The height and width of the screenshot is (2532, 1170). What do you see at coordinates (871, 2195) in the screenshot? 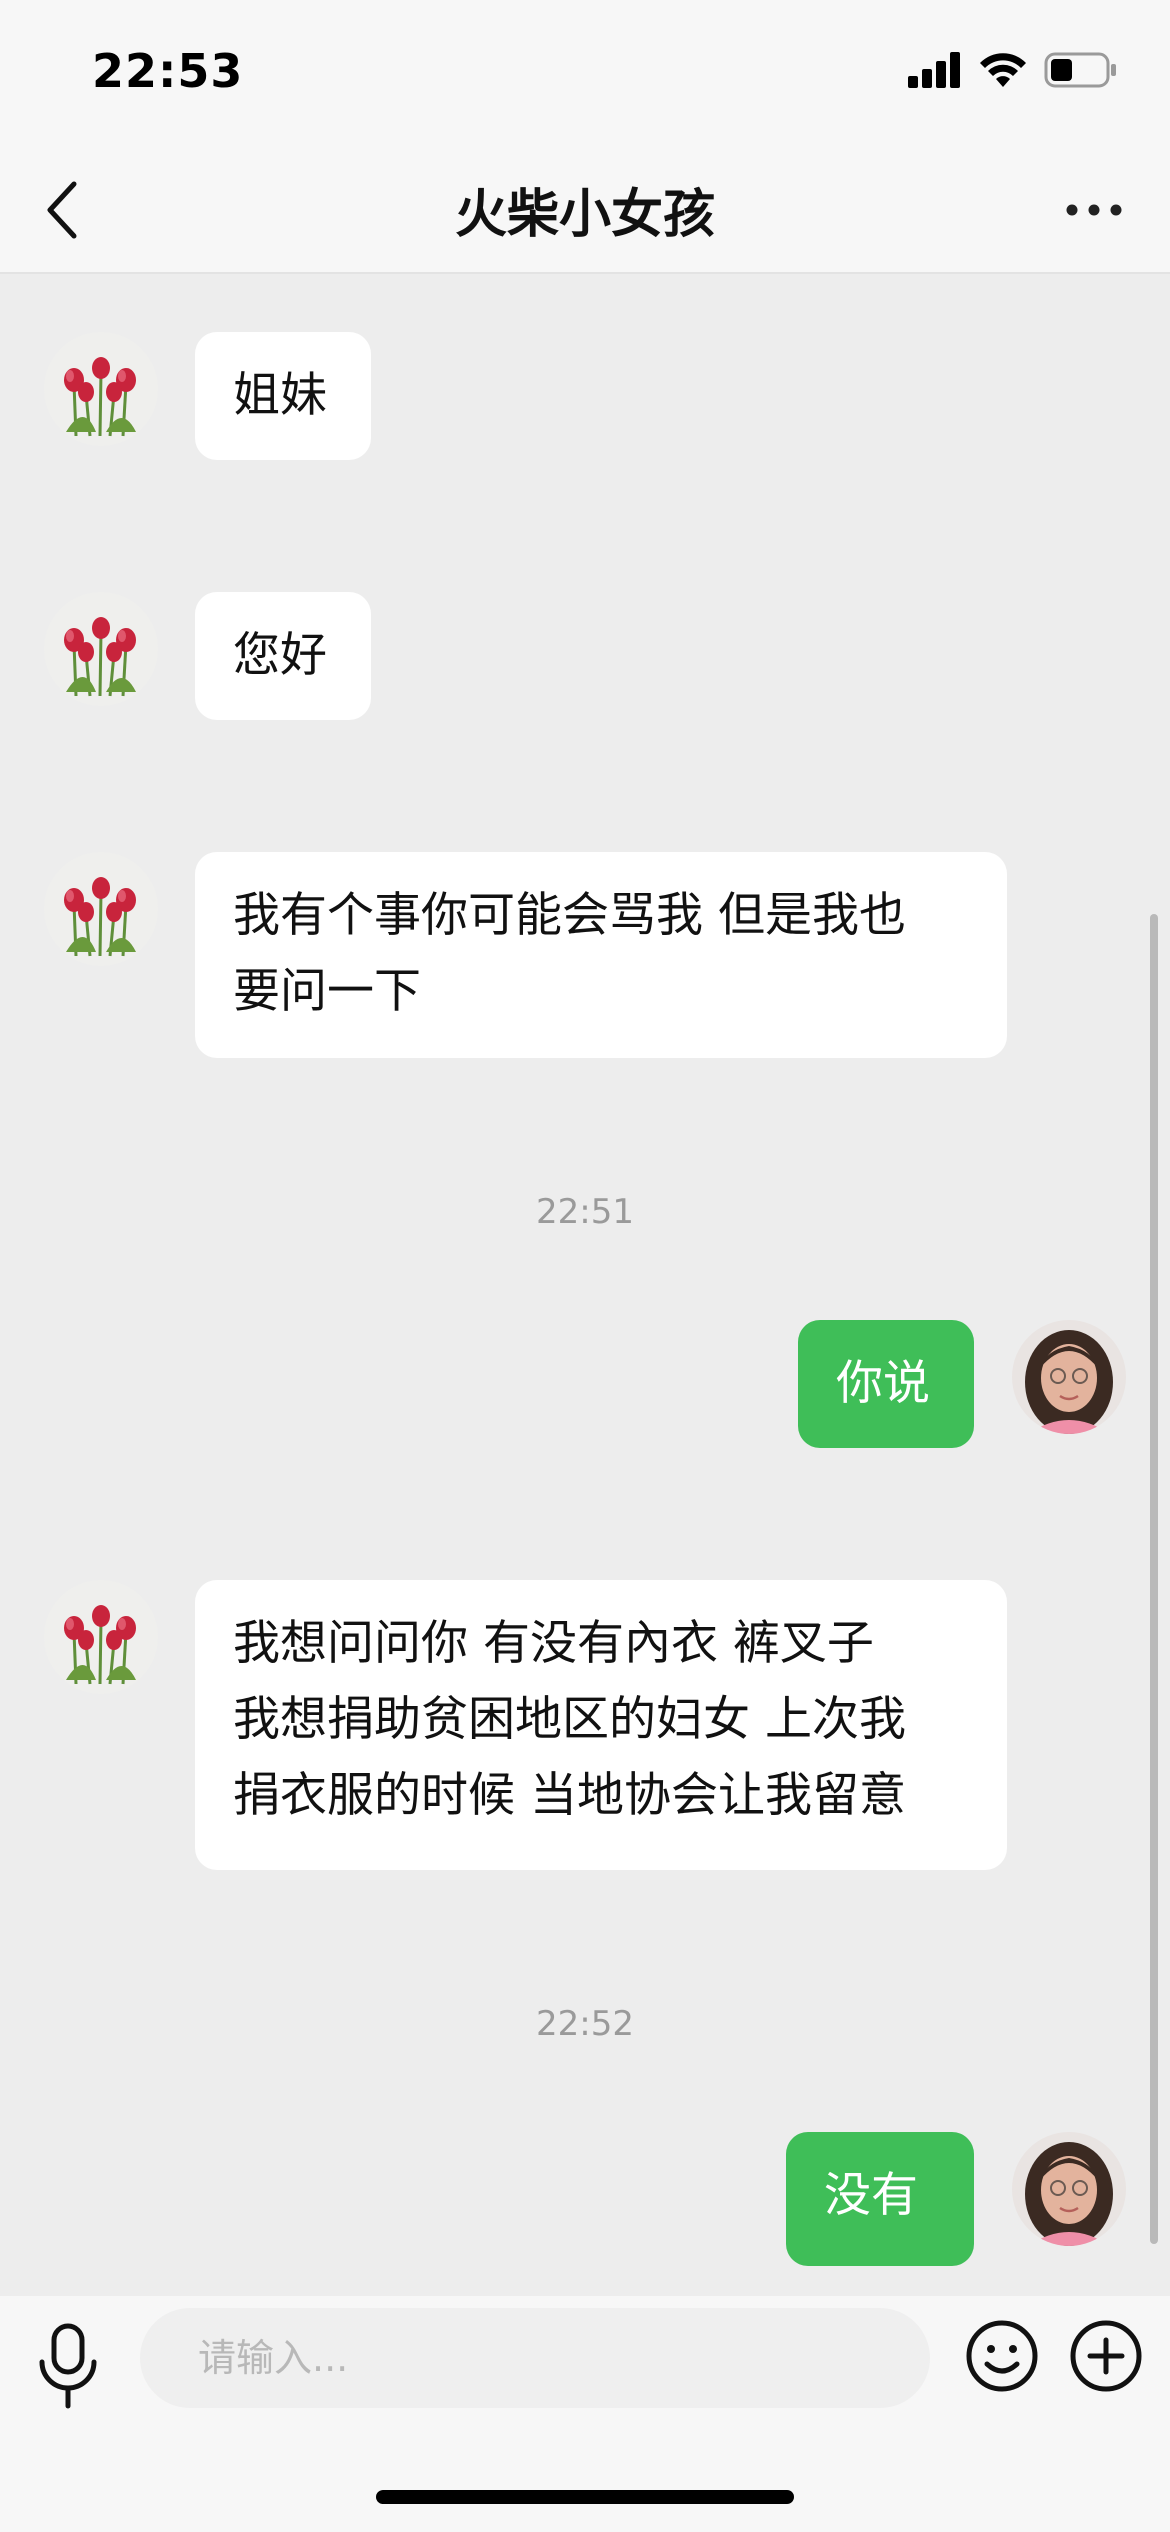
I see `message-text: 没有` at bounding box center [871, 2195].